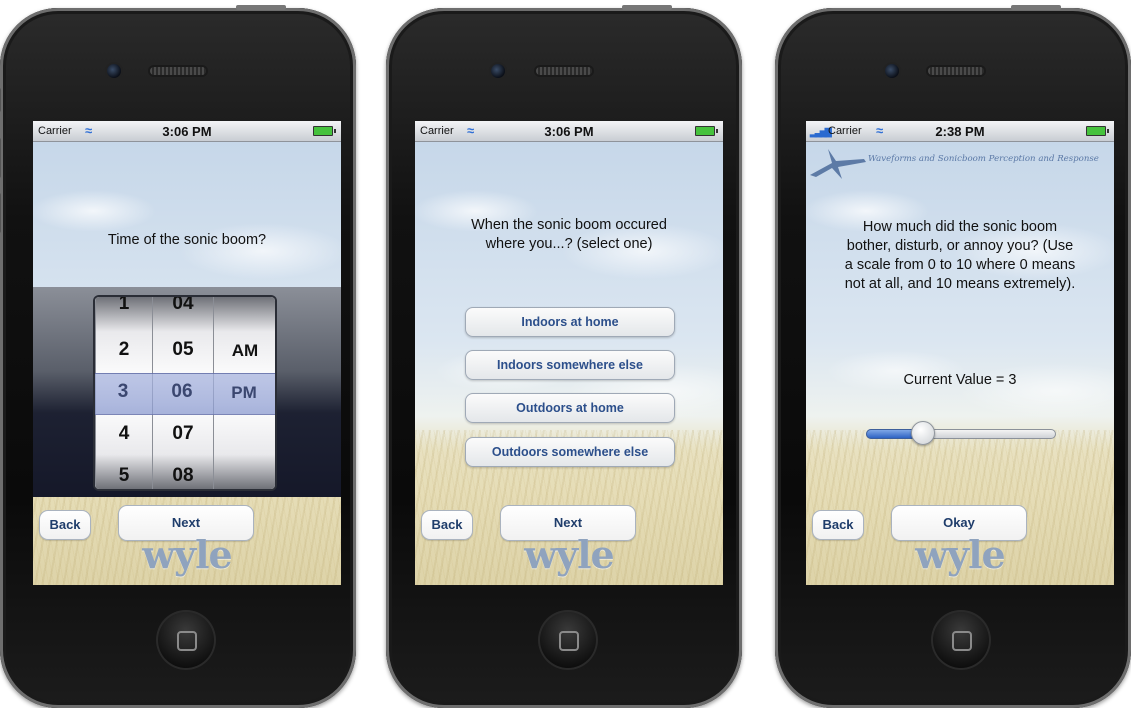 This screenshot has height=708, width=1131. Describe the element at coordinates (960, 246) in the screenshot. I see `question-line-2: bother, disturb, or annoy you? (Use` at that location.